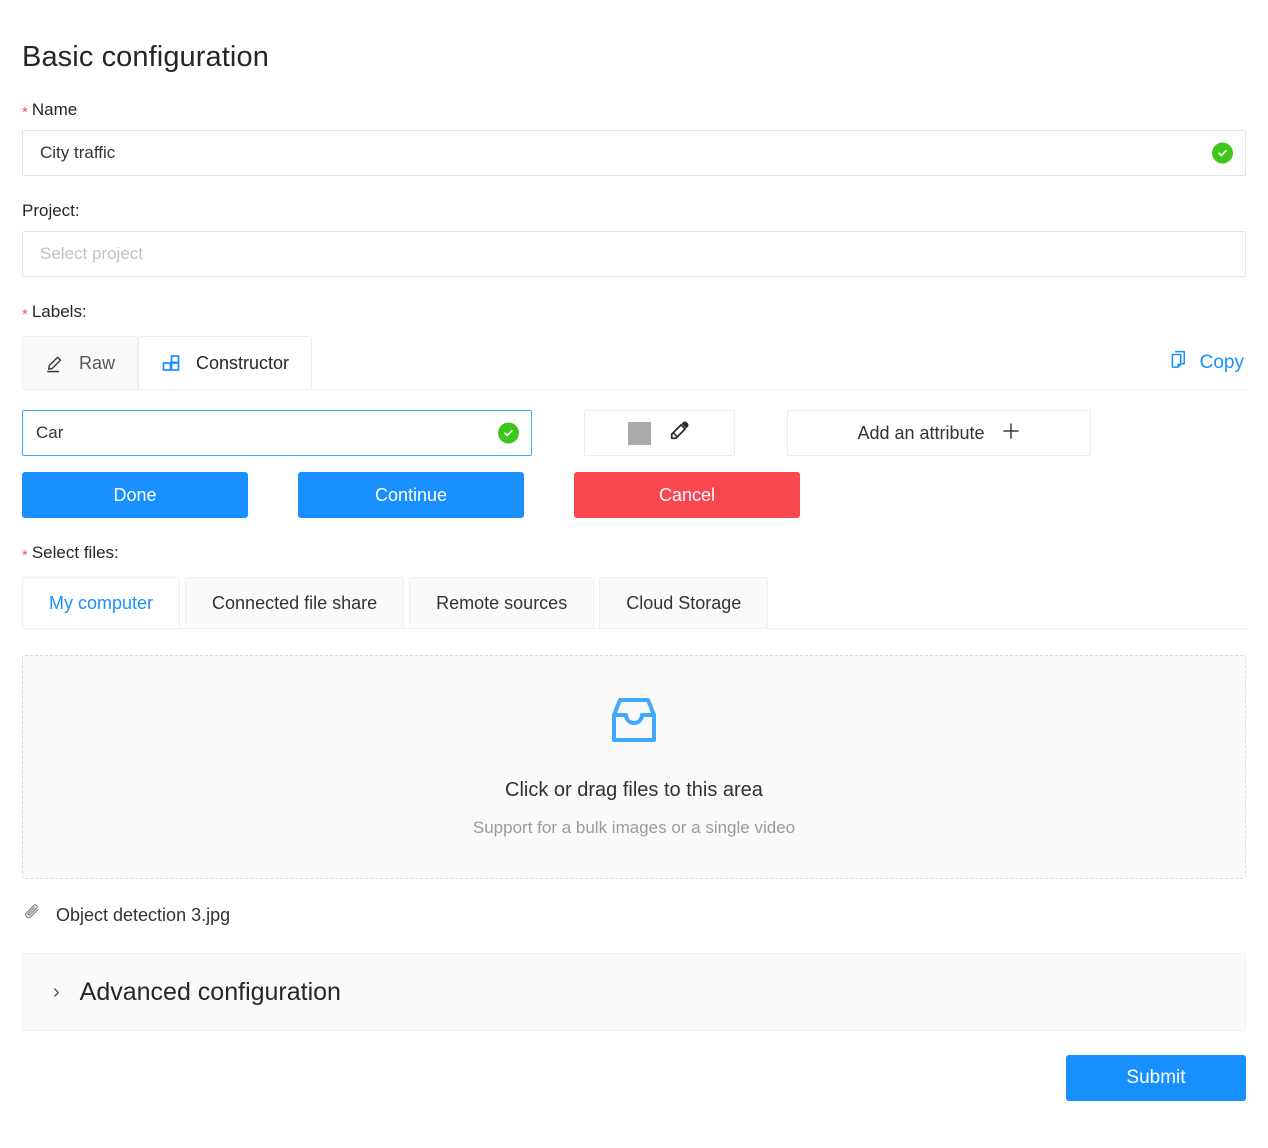 This screenshot has width=1268, height=1148. What do you see at coordinates (1156, 1078) in the screenshot?
I see `submit-button: Submit` at bounding box center [1156, 1078].